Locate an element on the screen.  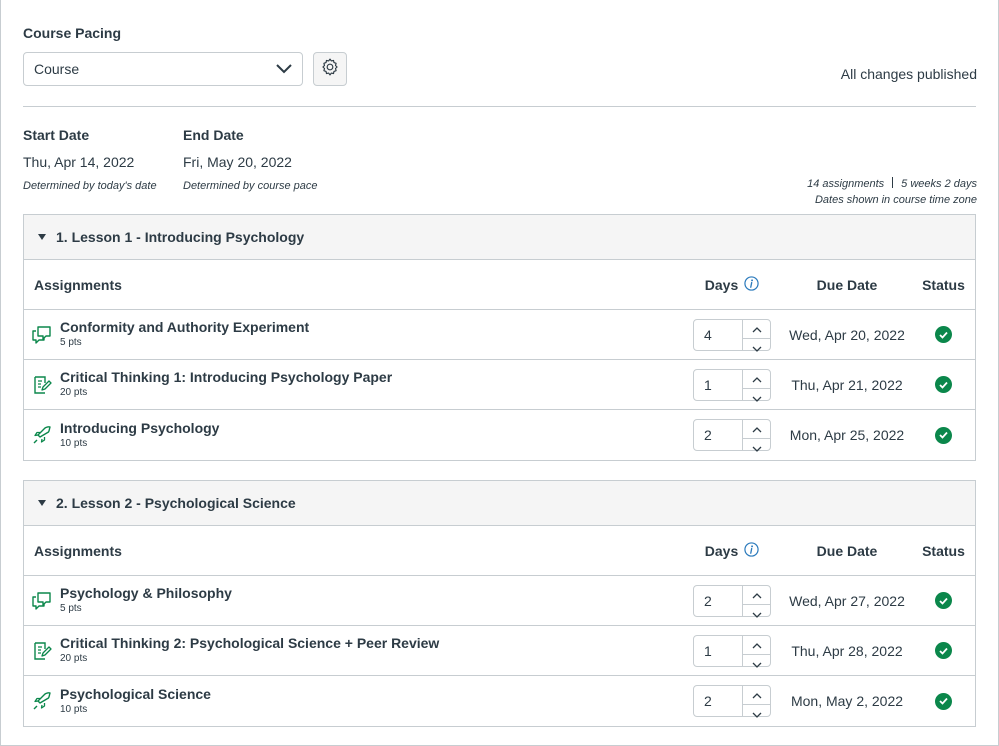
assignment-title: Psychology & Philosophy is located at coordinates (146, 593).